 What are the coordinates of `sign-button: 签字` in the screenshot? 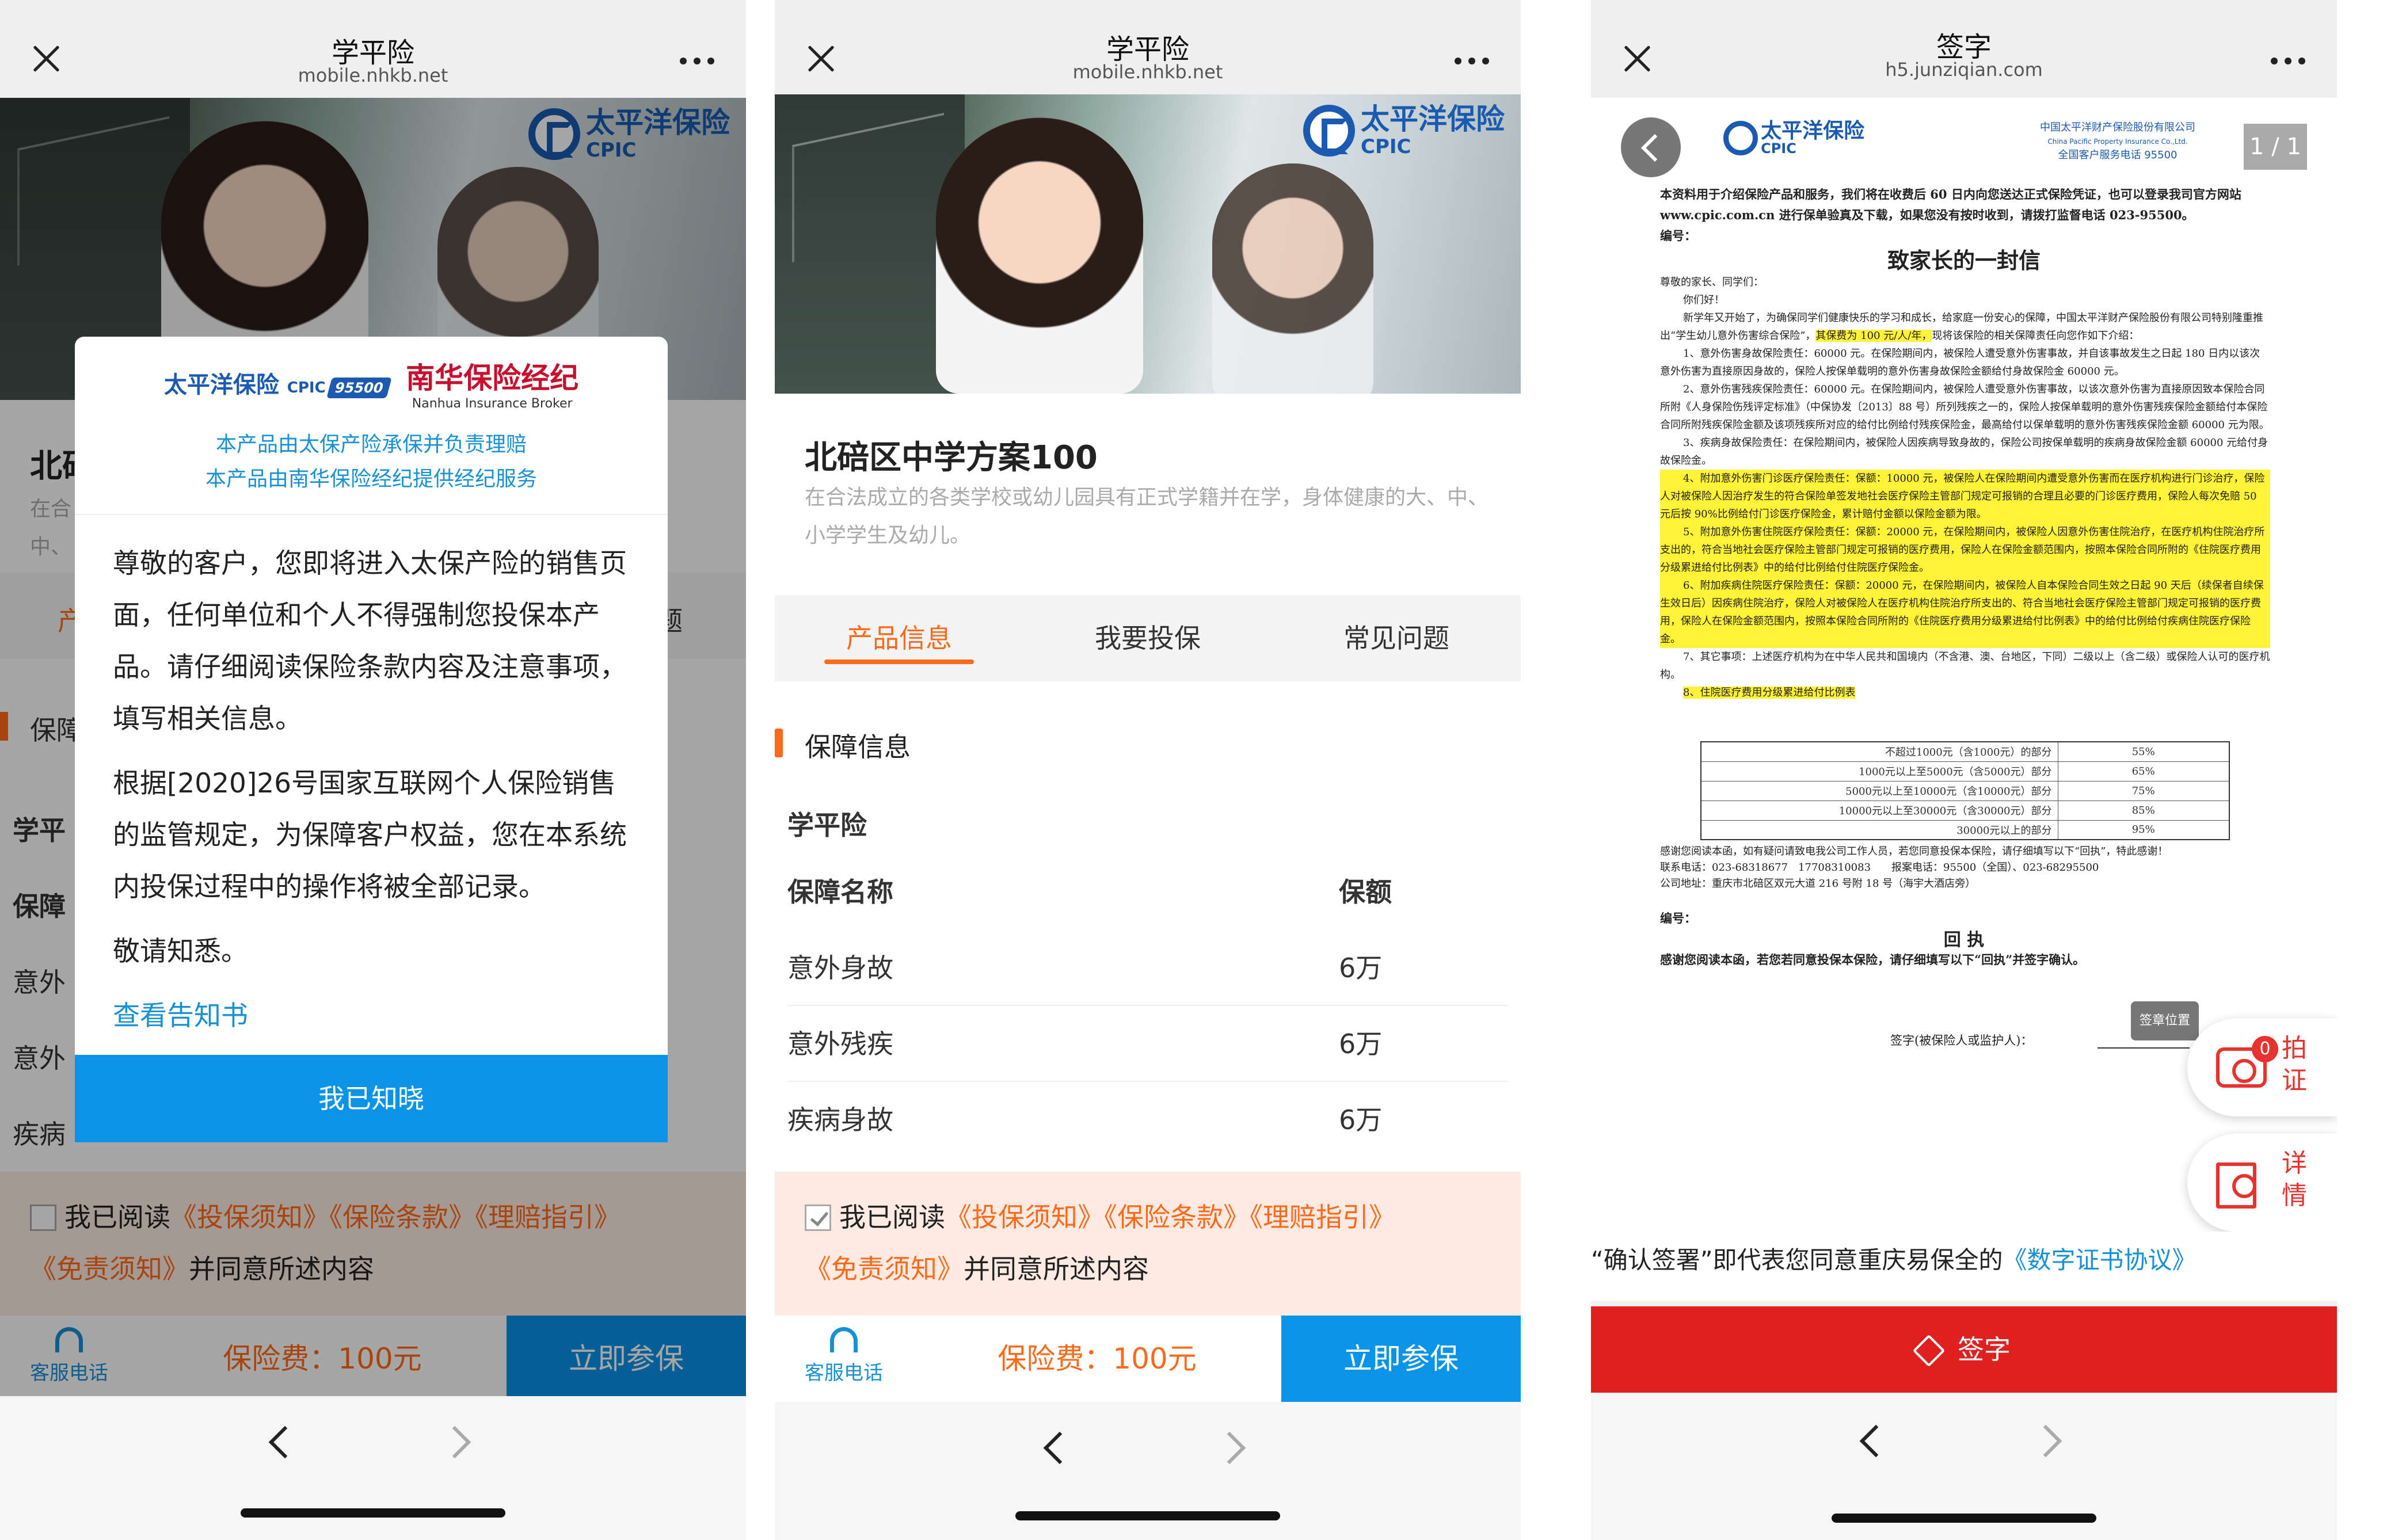 It's located at (1964, 1349).